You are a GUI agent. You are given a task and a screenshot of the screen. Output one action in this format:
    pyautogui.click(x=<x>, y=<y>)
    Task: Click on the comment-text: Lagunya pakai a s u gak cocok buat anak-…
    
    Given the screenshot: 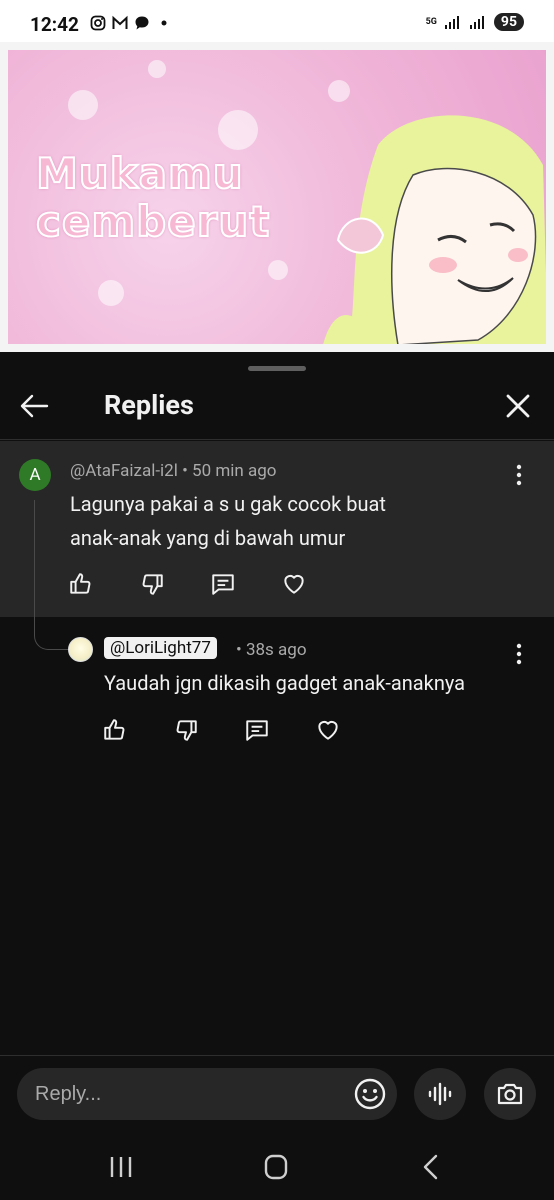 What is the action you would take?
    pyautogui.click(x=228, y=521)
    